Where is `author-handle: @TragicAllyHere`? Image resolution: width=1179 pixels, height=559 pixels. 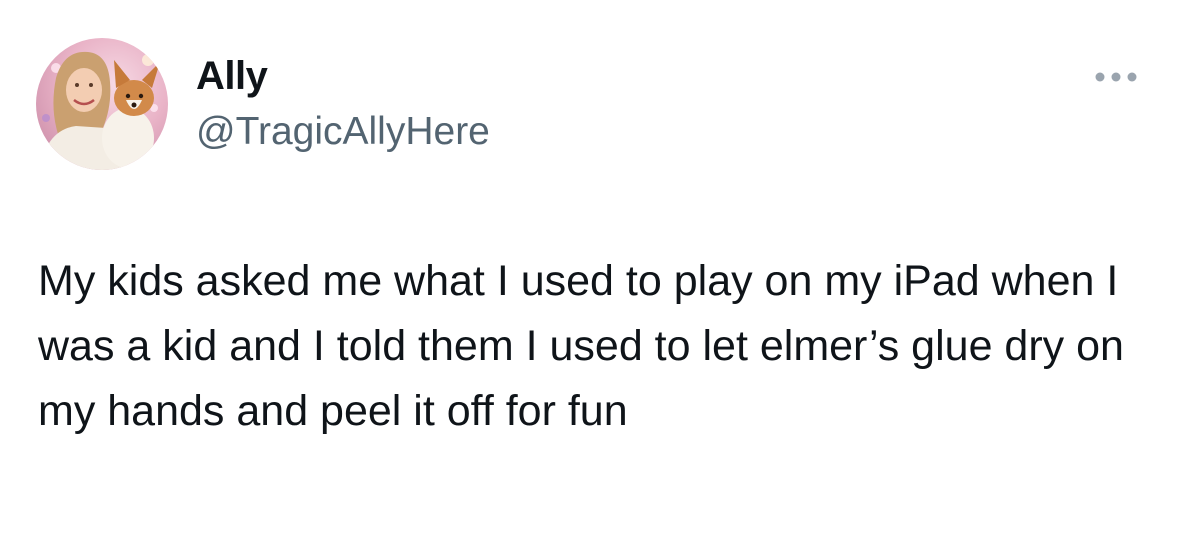 author-handle: @TragicAllyHere is located at coordinates (343, 132).